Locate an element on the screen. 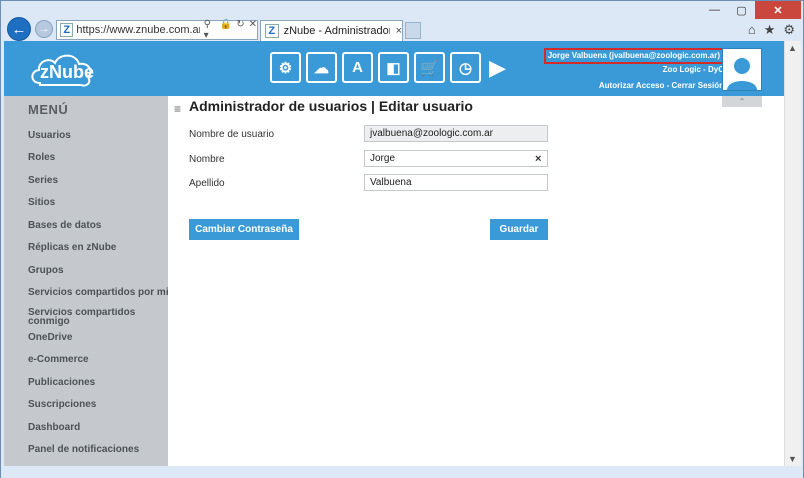 The height and width of the screenshot is (478, 804). close-window-button: ✕ is located at coordinates (778, 10).